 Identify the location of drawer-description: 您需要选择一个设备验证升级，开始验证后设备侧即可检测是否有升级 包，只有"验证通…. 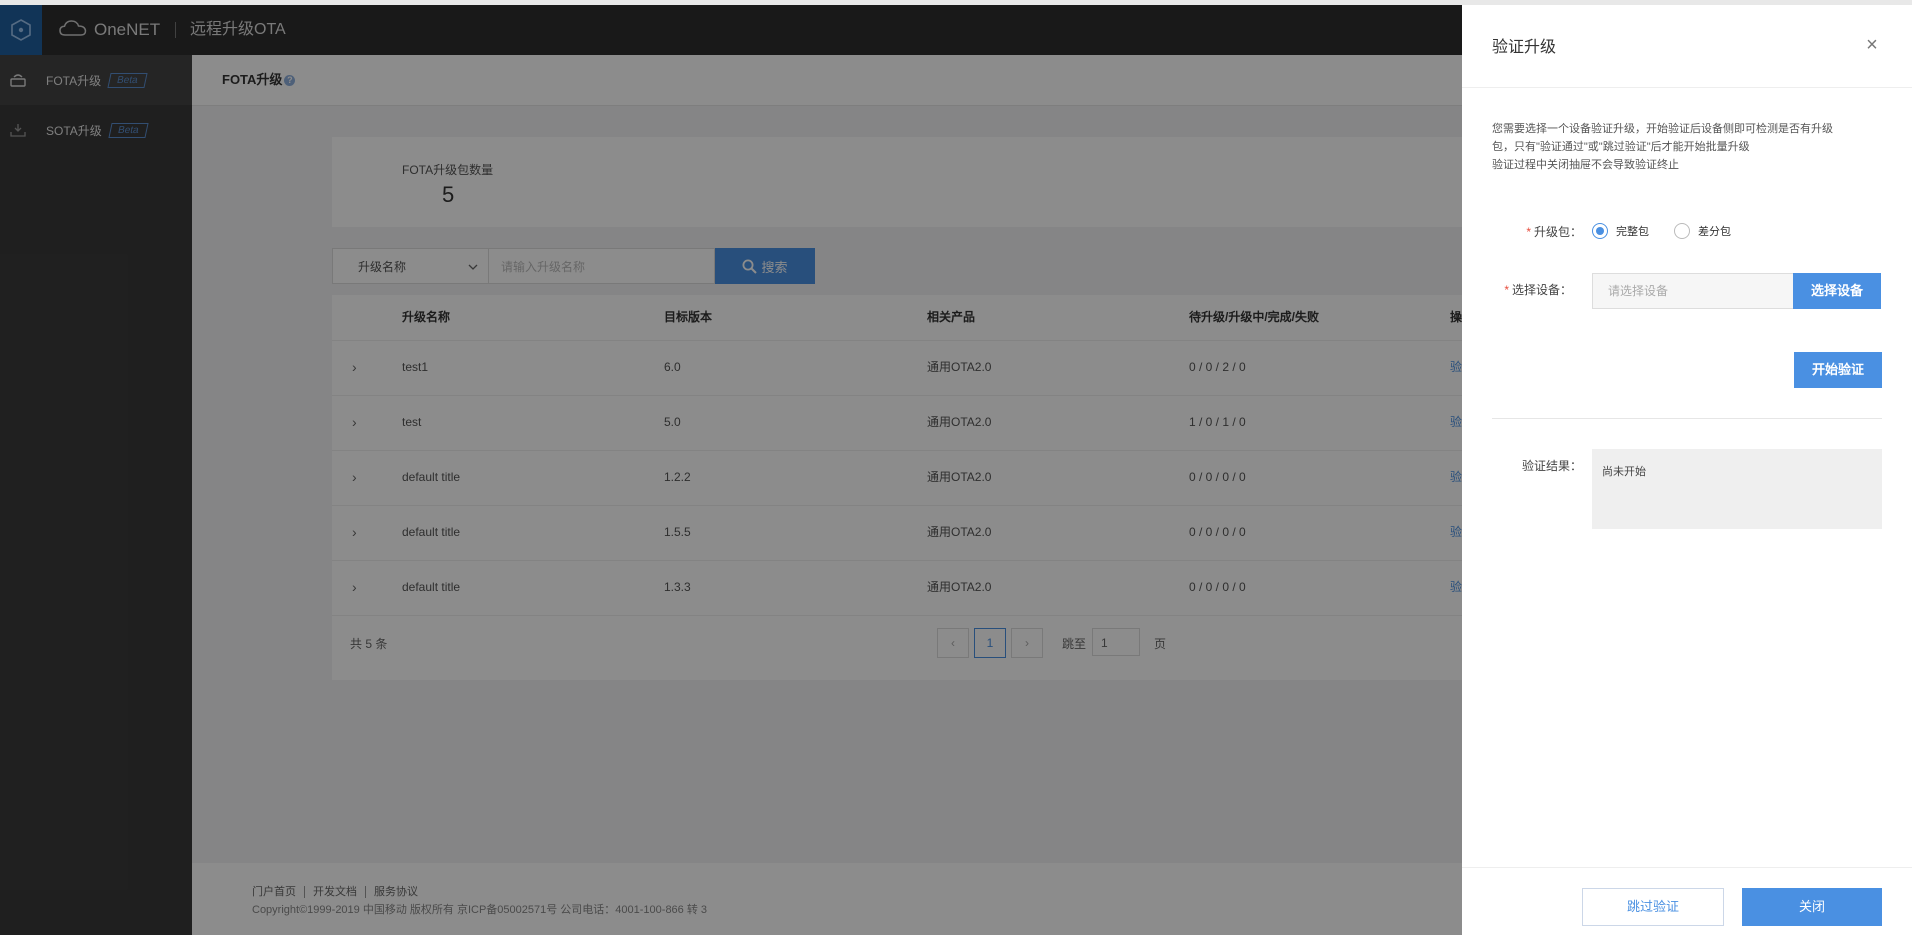
(1692, 147).